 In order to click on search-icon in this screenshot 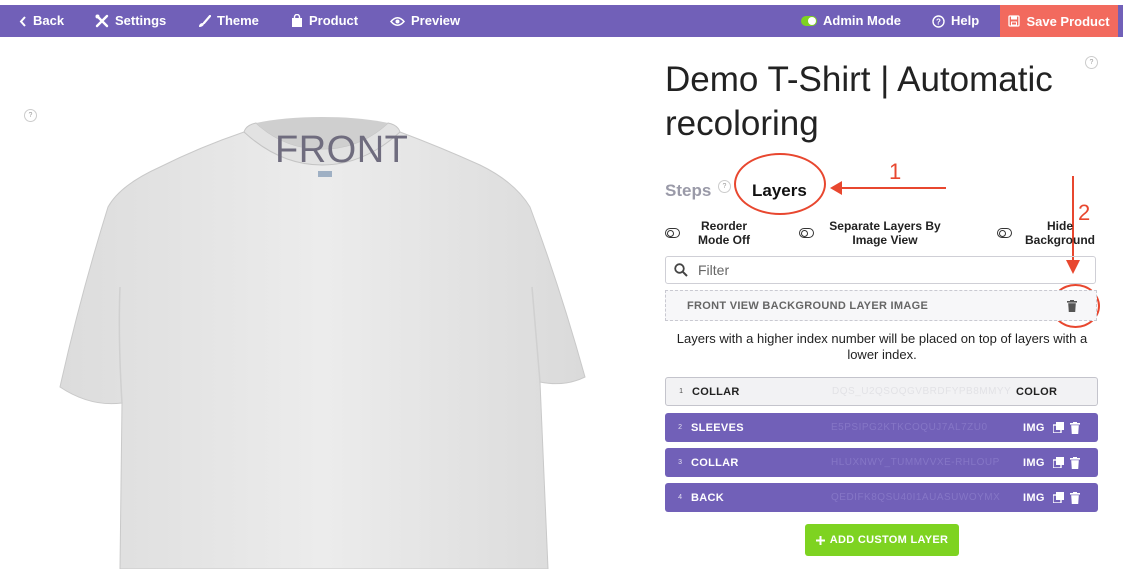, I will do `click(681, 270)`.